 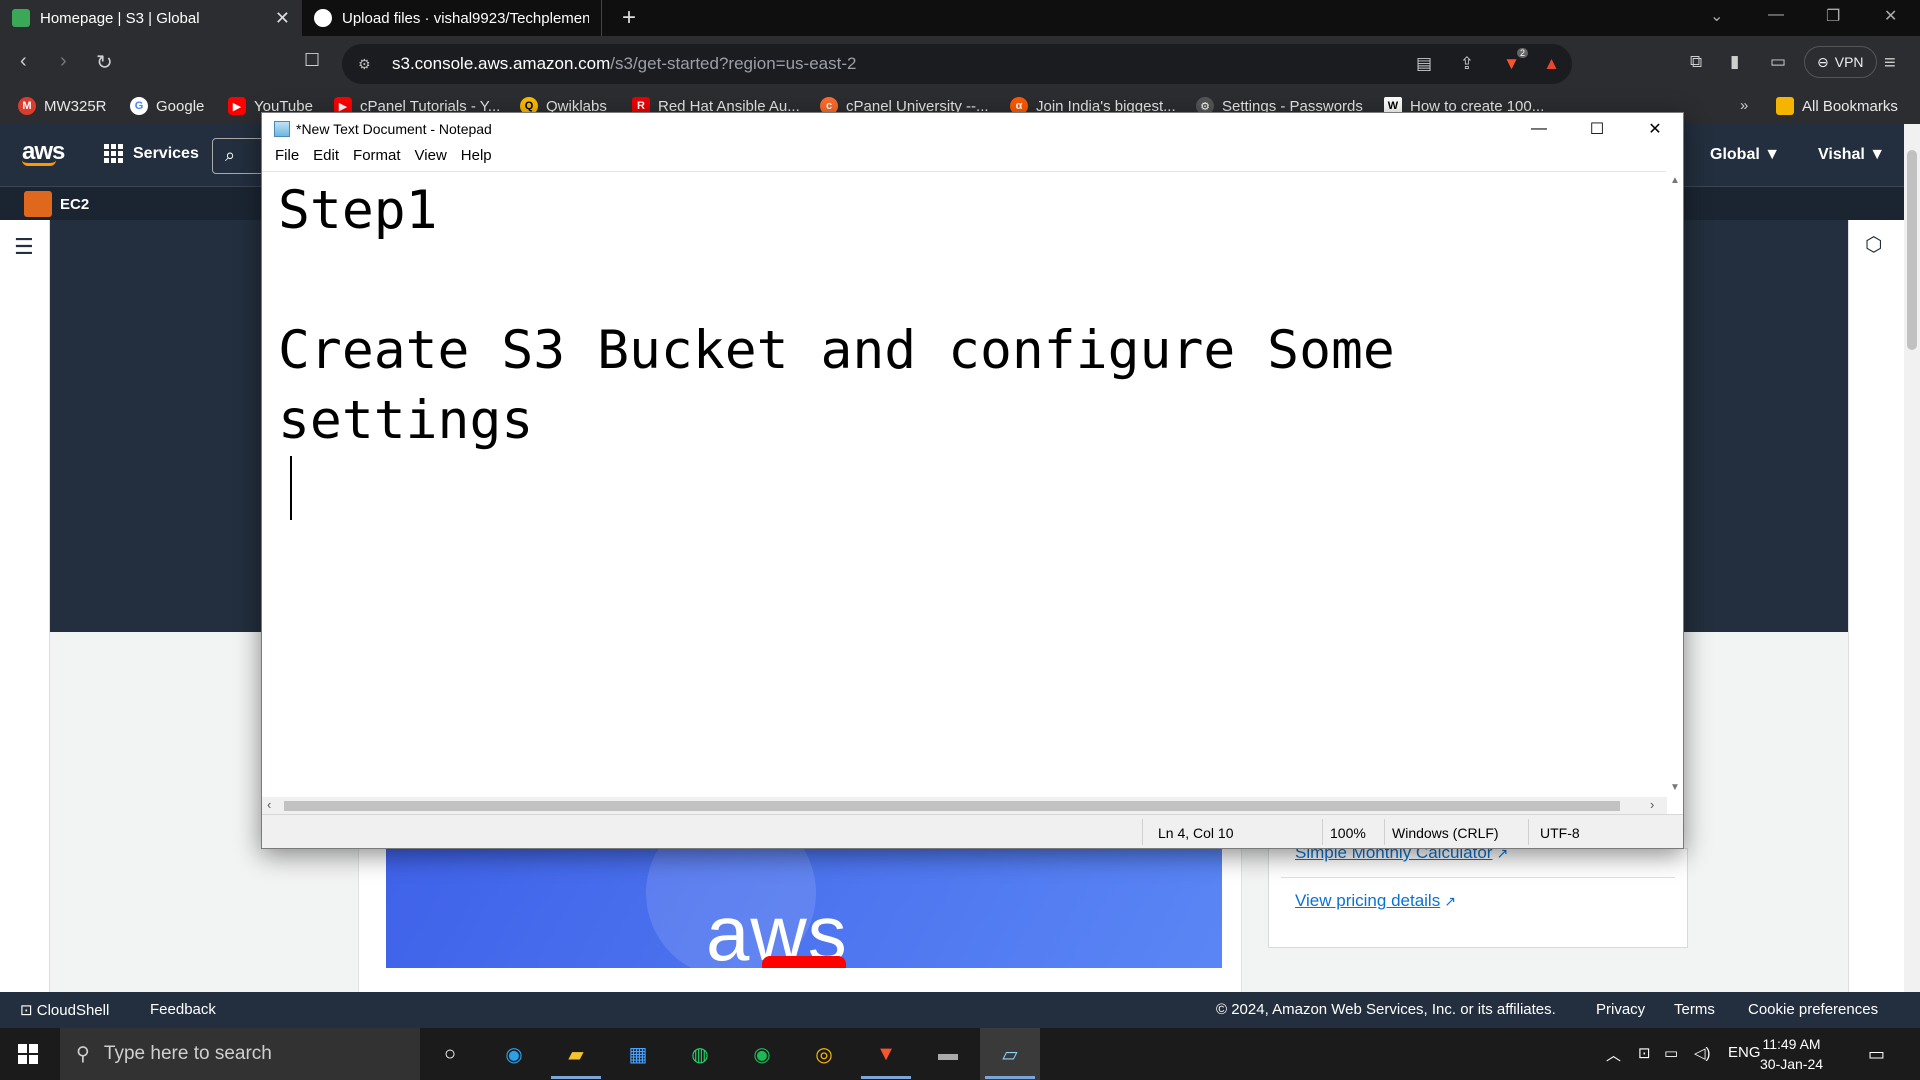 I want to click on menu-format: Format, so click(x=377, y=156).